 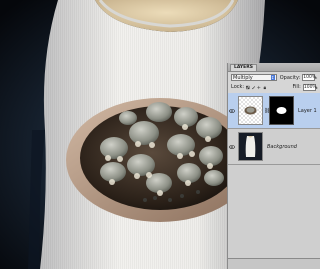 What do you see at coordinates (267, 111) in the screenshot?
I see `chain-link-icon: ⛓` at bounding box center [267, 111].